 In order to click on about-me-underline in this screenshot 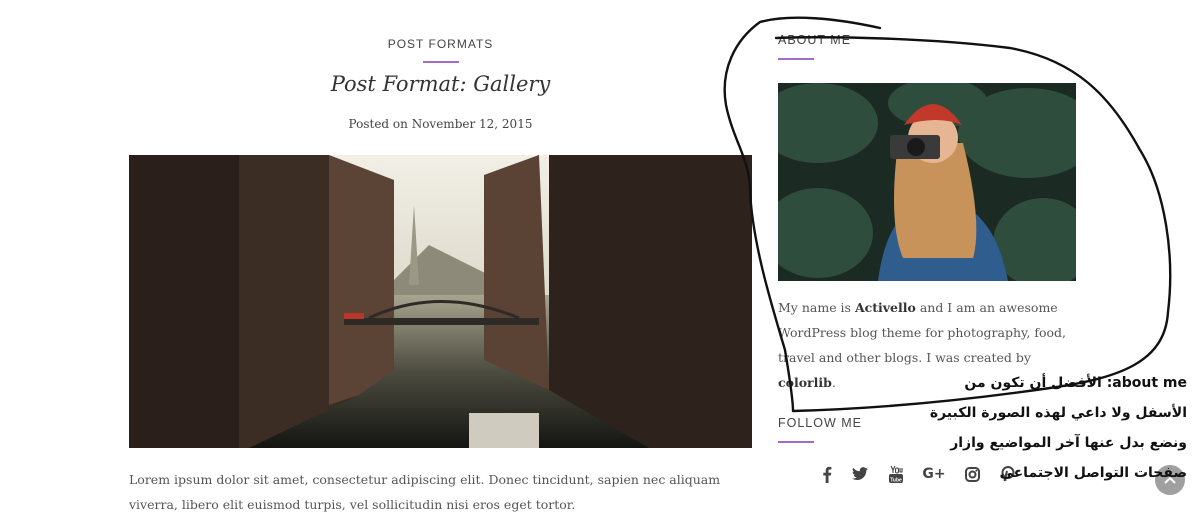, I will do `click(796, 59)`.